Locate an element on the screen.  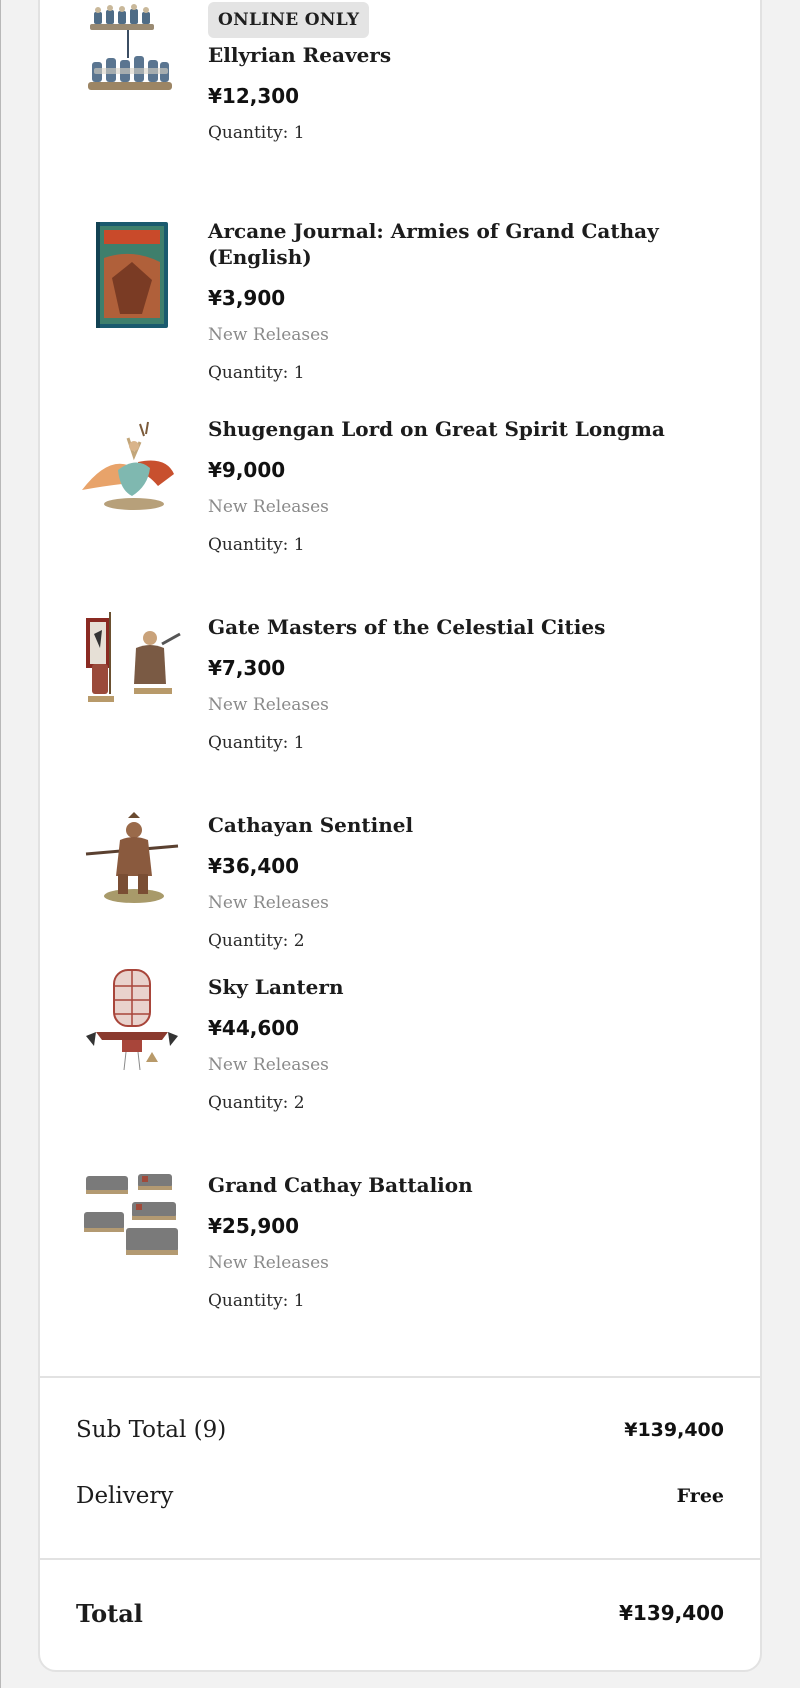
summary-divider is located at coordinates (400, 1559).